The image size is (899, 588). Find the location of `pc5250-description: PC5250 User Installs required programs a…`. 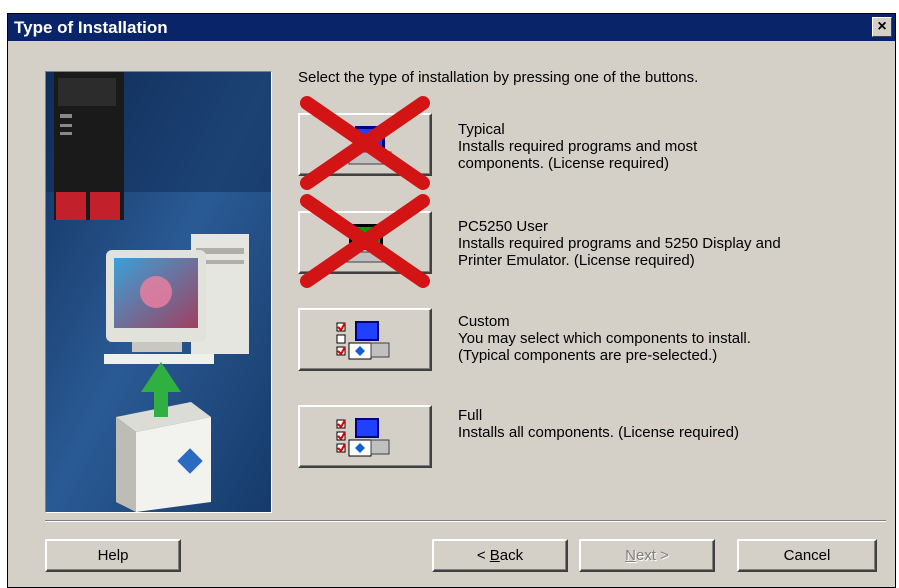

pc5250-description: PC5250 User Installs required programs a… is located at coordinates (619, 243).